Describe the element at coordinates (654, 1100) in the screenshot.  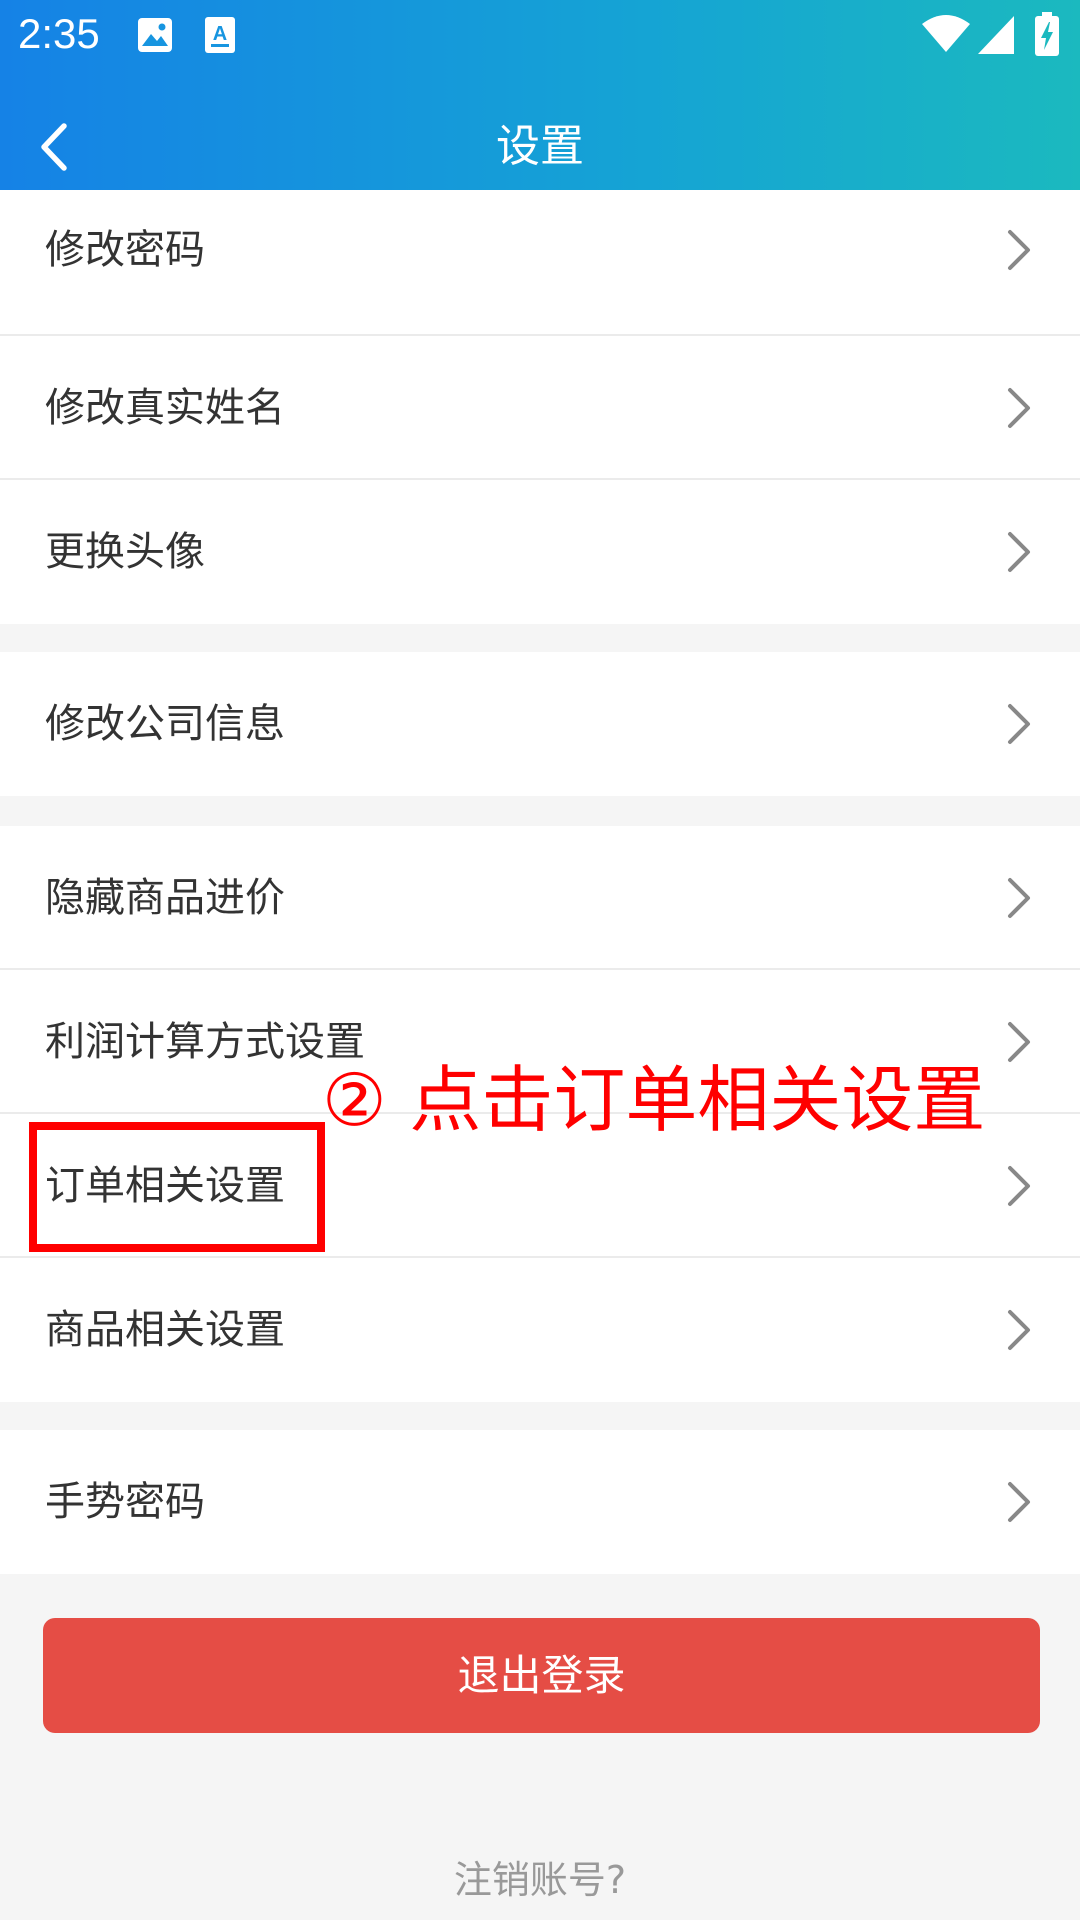
I see `annotation-text: ② 点击订单相关设置` at that location.